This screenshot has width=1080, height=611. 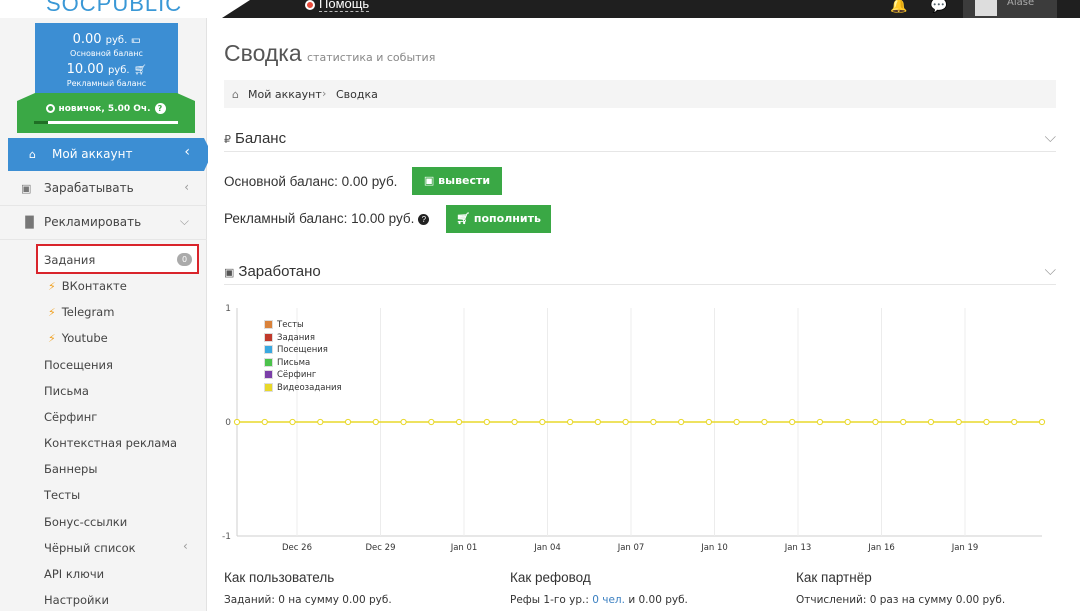 I want to click on logo: SOCPUBLIC, so click(x=114, y=8).